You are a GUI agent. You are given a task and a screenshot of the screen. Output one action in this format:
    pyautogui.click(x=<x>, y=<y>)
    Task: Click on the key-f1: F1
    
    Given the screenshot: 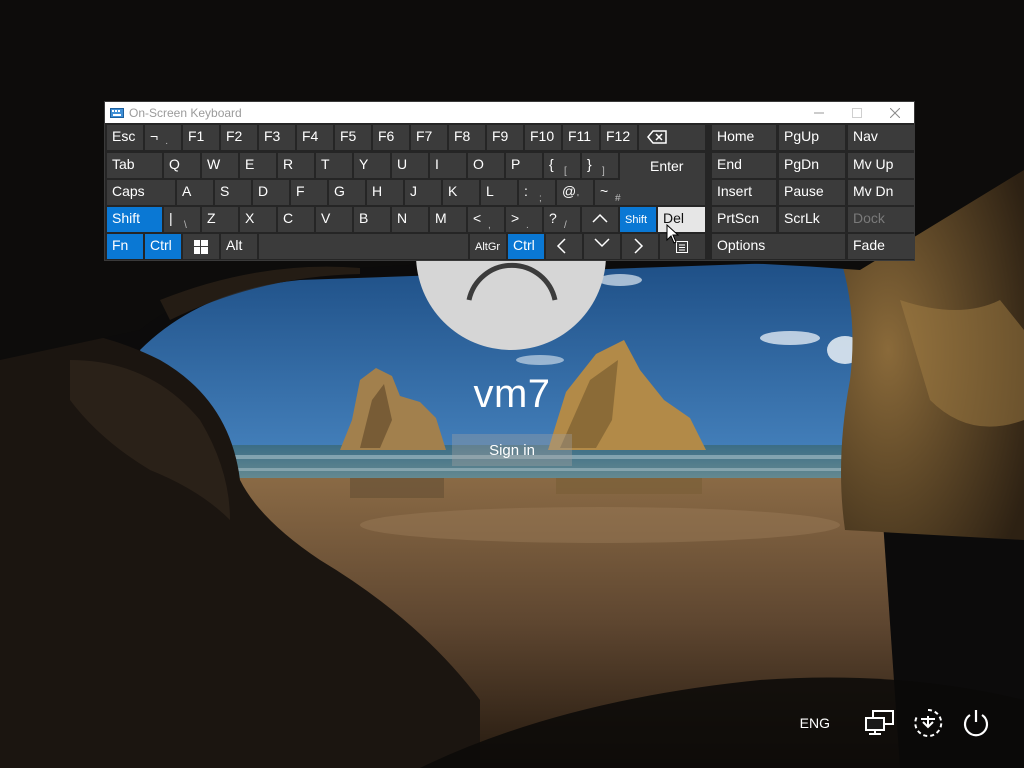 What is the action you would take?
    pyautogui.click(x=201, y=137)
    